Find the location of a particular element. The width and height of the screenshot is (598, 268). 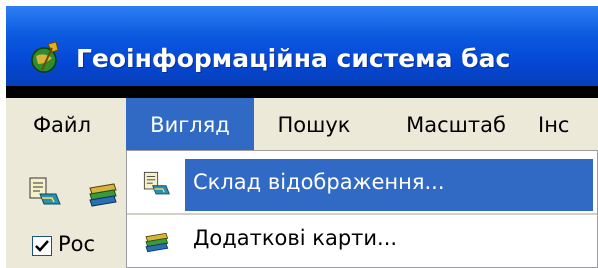

menu-tools: Інс is located at coordinates (568, 125).